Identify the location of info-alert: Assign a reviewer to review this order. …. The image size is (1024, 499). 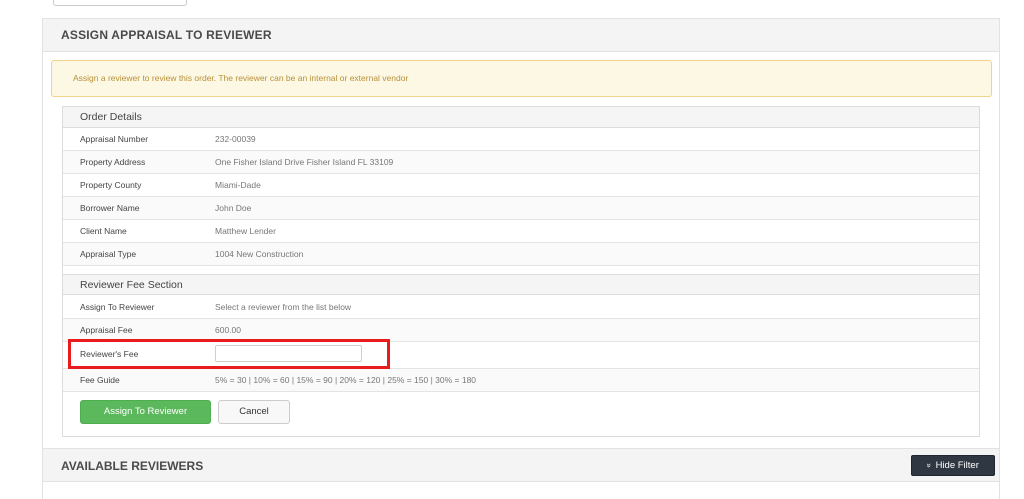
(521, 78).